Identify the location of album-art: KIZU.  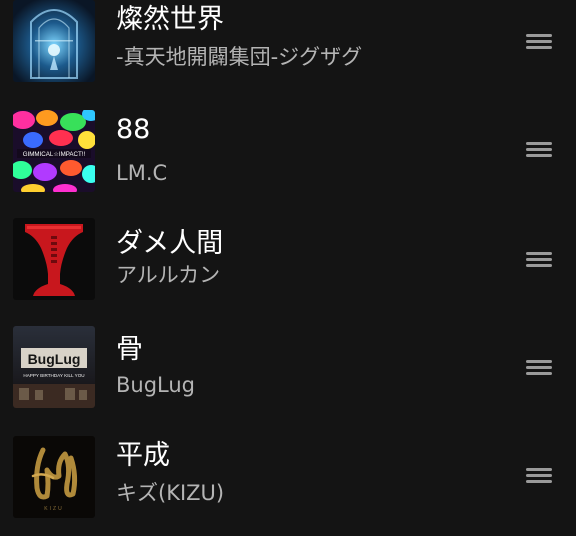
(54, 477).